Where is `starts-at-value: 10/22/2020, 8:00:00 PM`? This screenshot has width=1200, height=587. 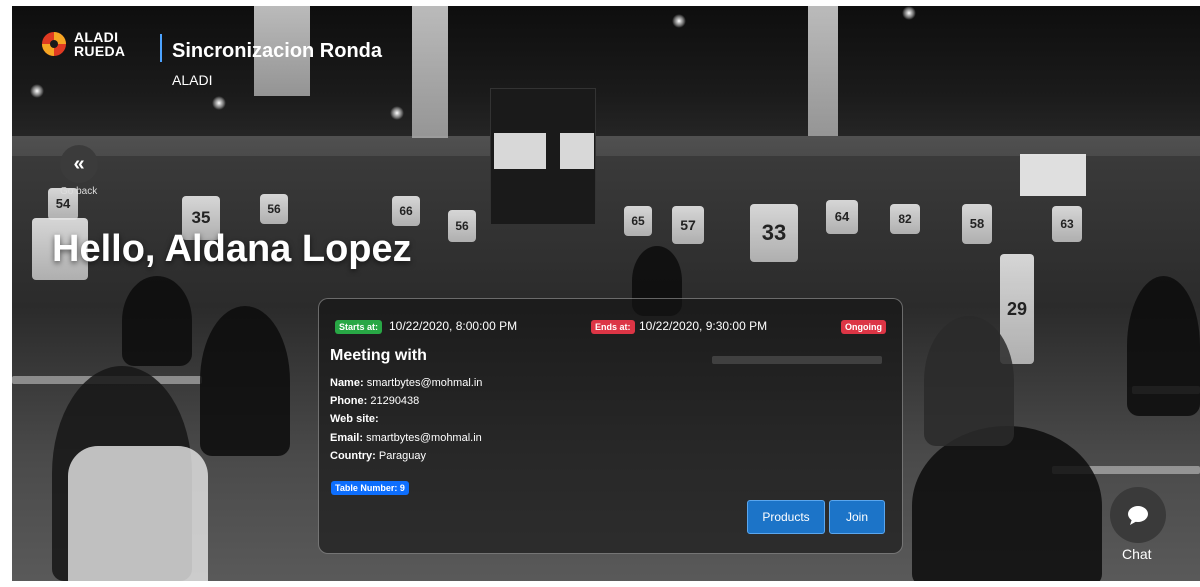 starts-at-value: 10/22/2020, 8:00:00 PM is located at coordinates (453, 326).